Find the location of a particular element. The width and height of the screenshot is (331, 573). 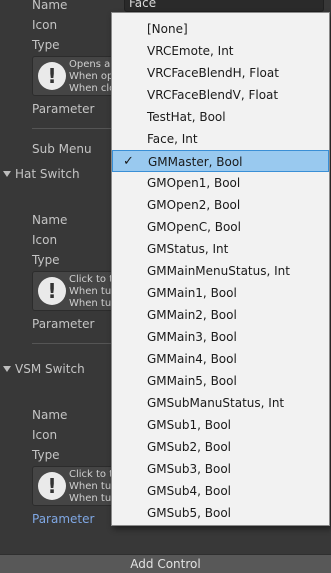

dropdown-option: GMMain1, Bool is located at coordinates (220, 293).